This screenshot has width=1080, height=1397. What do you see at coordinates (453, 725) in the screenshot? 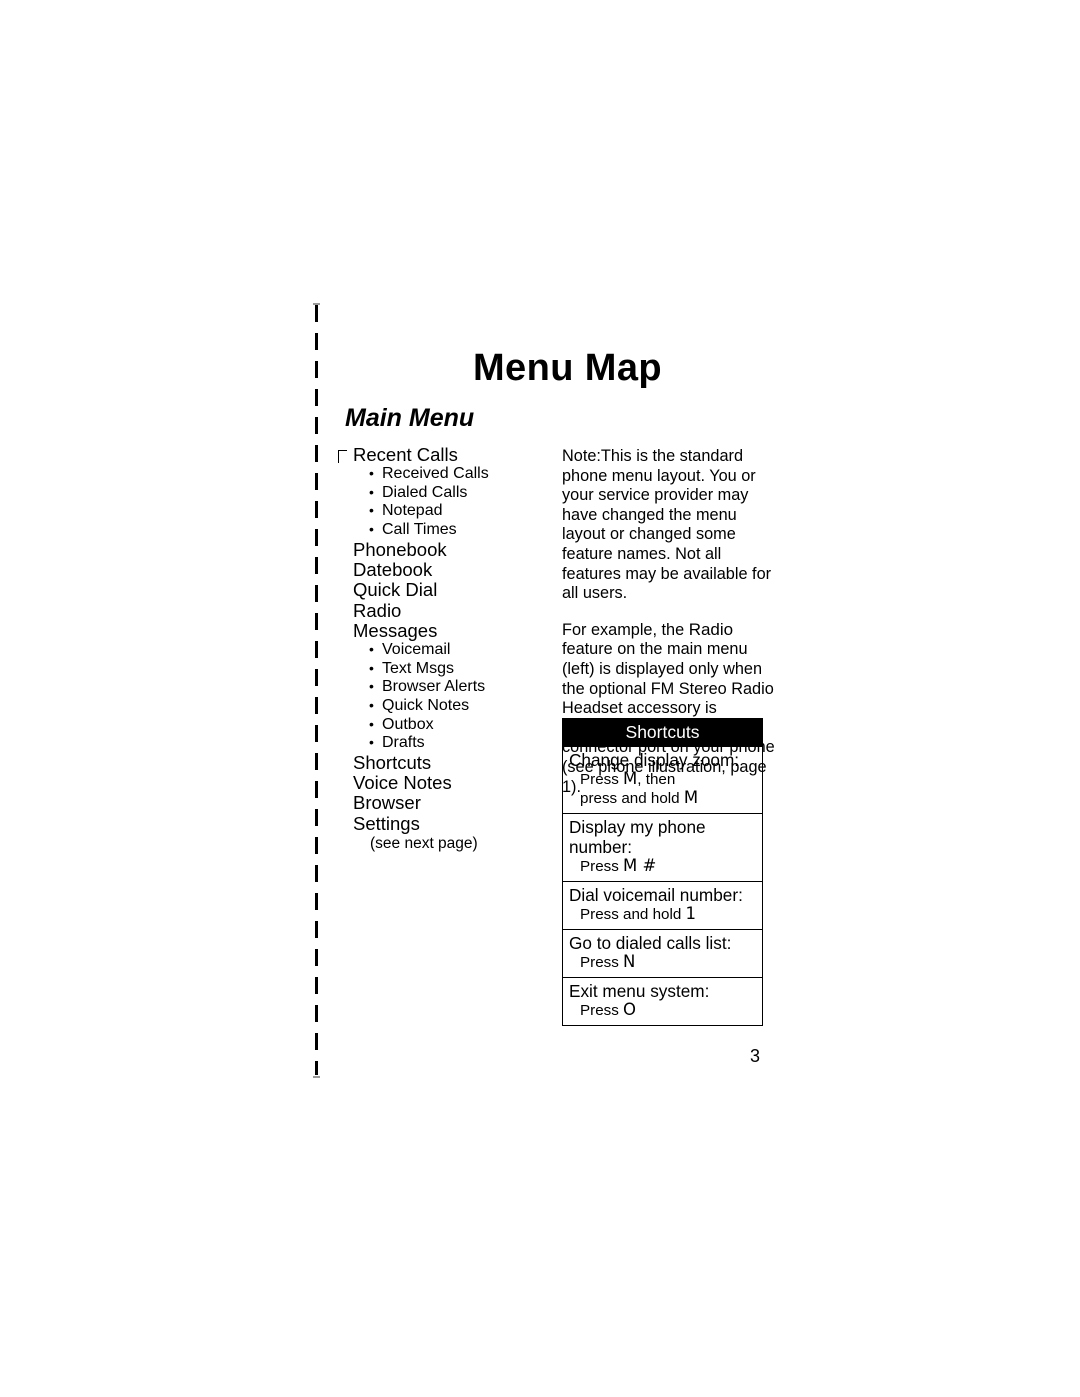
I see `submenu-item: Outbox` at bounding box center [453, 725].